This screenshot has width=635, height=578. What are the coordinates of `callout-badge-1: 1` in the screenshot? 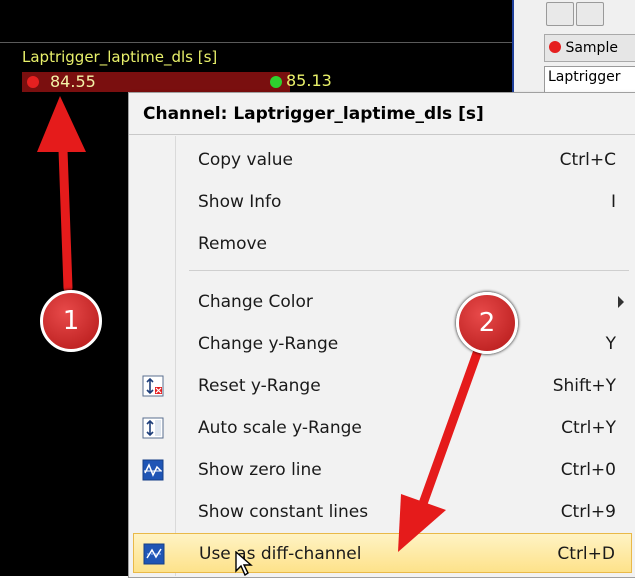 It's located at (71, 321).